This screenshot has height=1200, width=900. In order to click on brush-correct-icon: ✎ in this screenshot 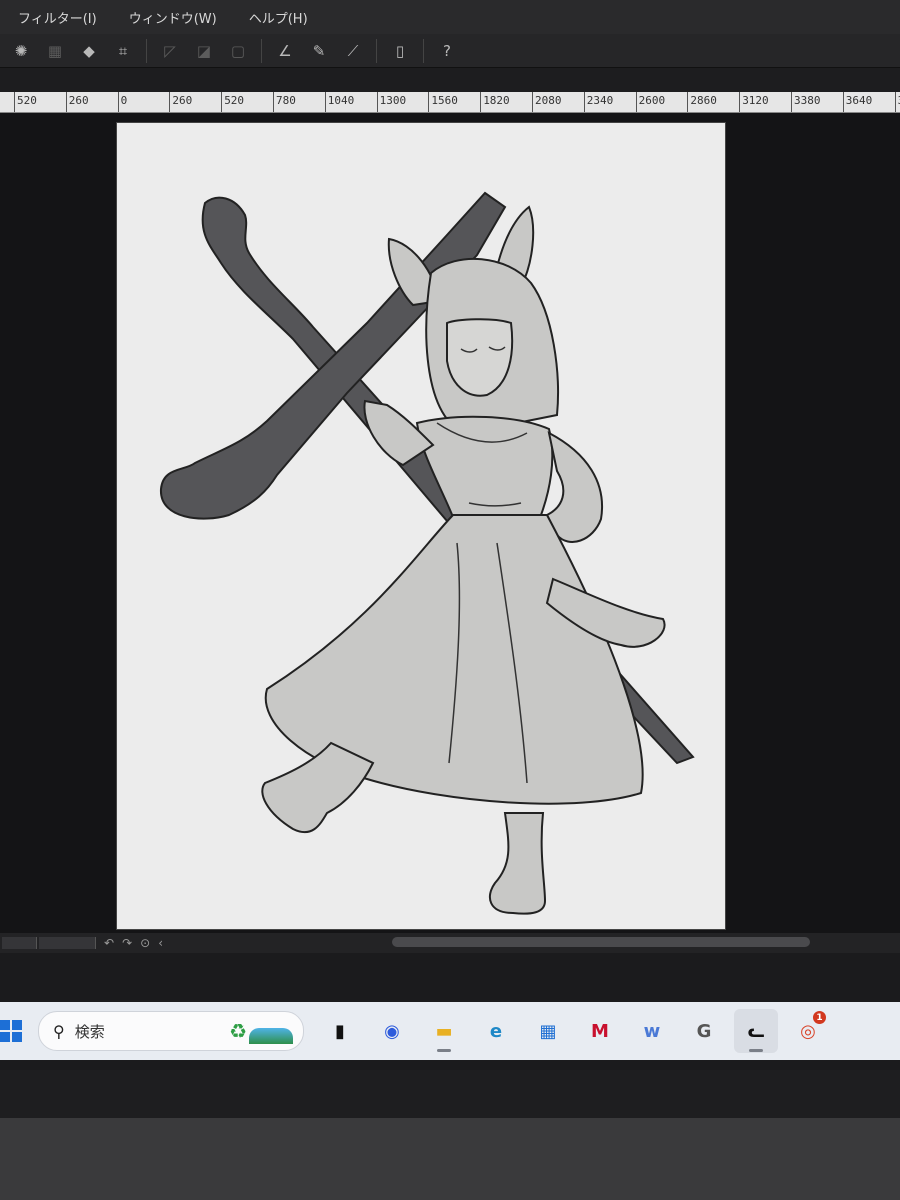, I will do `click(319, 51)`.